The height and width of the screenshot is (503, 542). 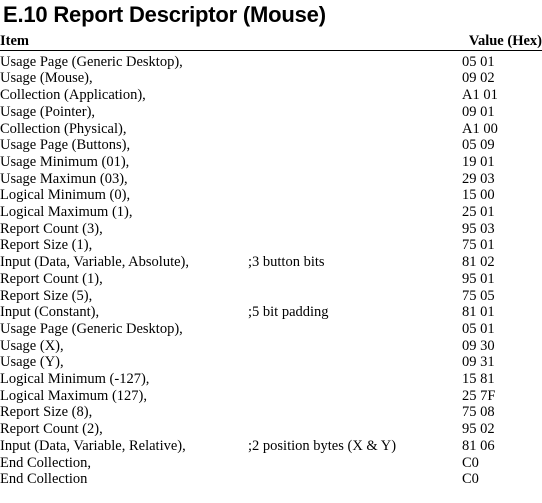 What do you see at coordinates (286, 262) in the screenshot?
I see `descriptor-comment: ;3 button bits` at bounding box center [286, 262].